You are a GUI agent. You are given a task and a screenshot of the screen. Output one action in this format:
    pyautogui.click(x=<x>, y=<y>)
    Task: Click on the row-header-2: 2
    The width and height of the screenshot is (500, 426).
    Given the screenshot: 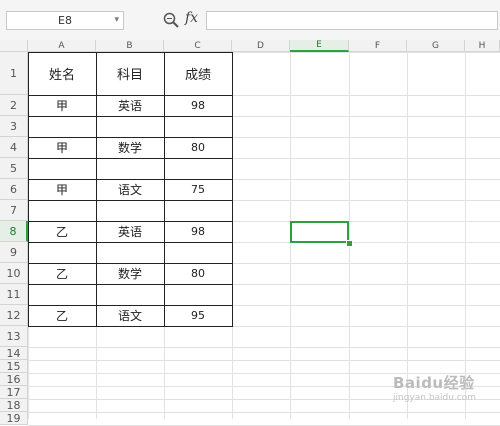 What is the action you would take?
    pyautogui.click(x=14, y=105)
    